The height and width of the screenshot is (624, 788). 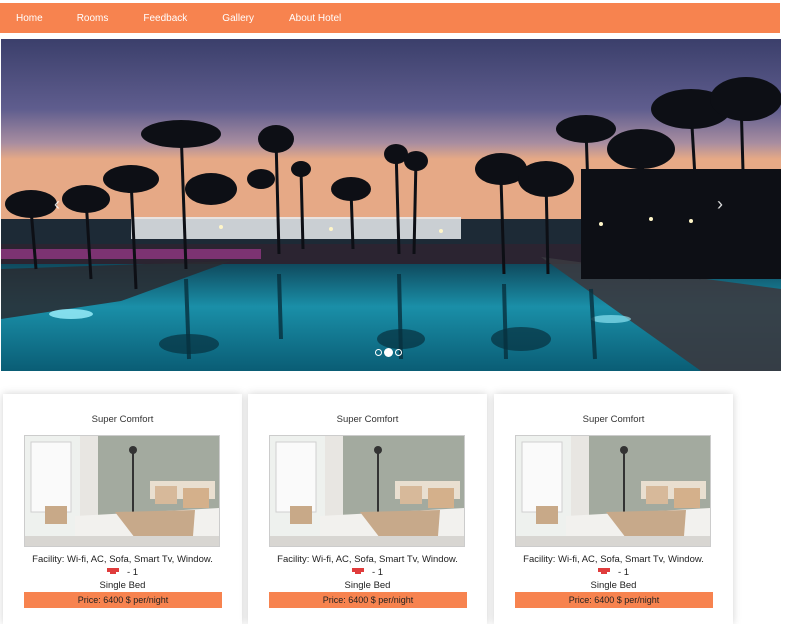 I want to click on nav-home: Home, so click(x=29, y=18).